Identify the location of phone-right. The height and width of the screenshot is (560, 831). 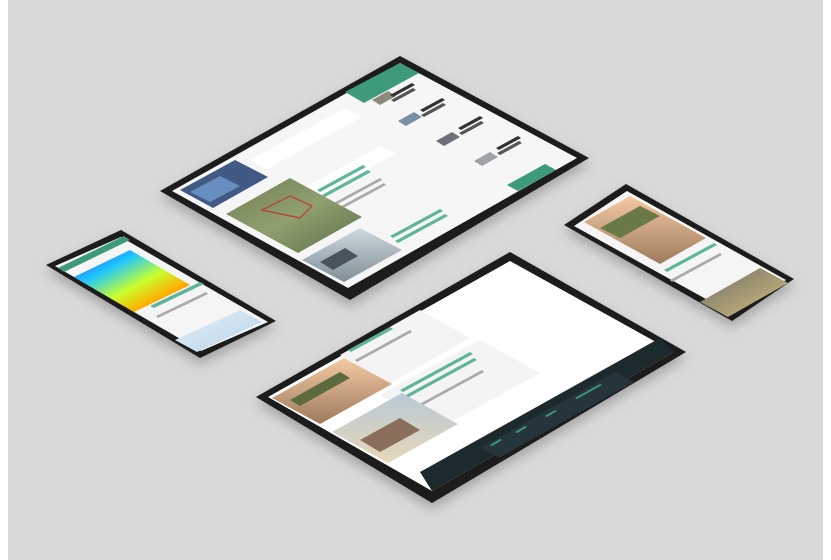
(679, 252).